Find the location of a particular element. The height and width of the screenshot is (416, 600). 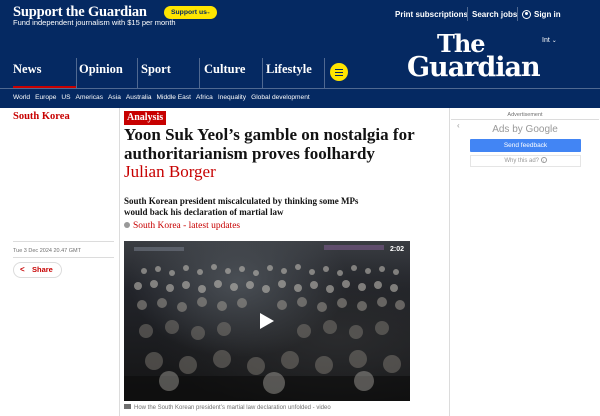

subnav-world: World is located at coordinates (21, 97).